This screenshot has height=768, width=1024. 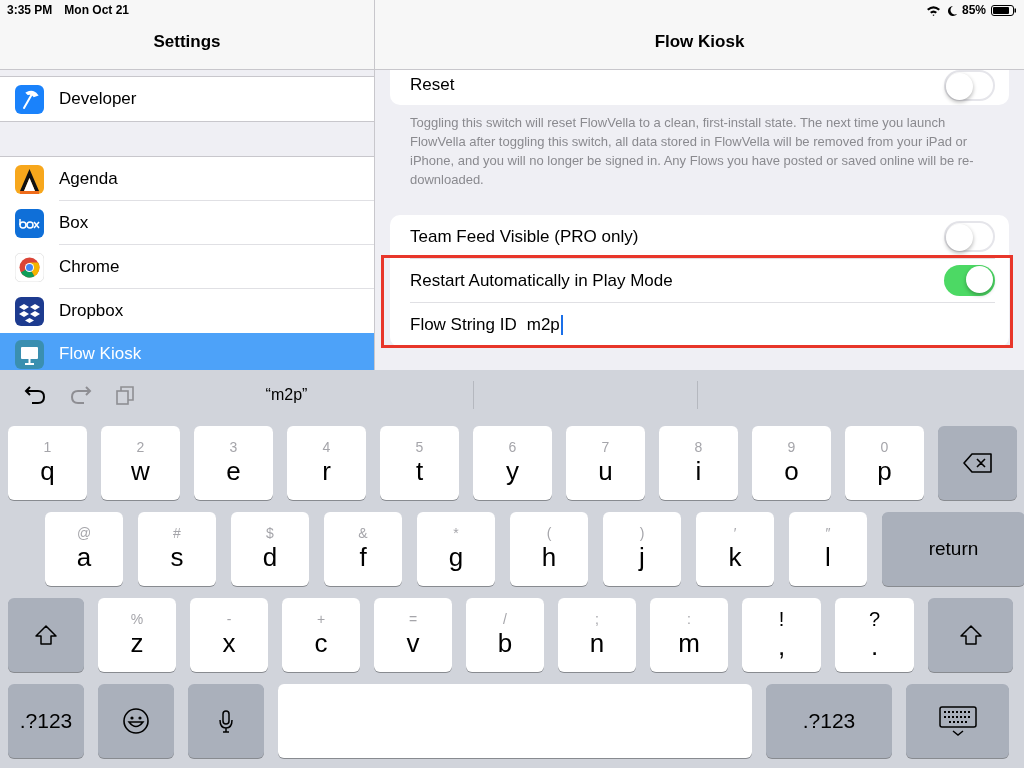 I want to click on row-label: Reset, so click(x=432, y=85).